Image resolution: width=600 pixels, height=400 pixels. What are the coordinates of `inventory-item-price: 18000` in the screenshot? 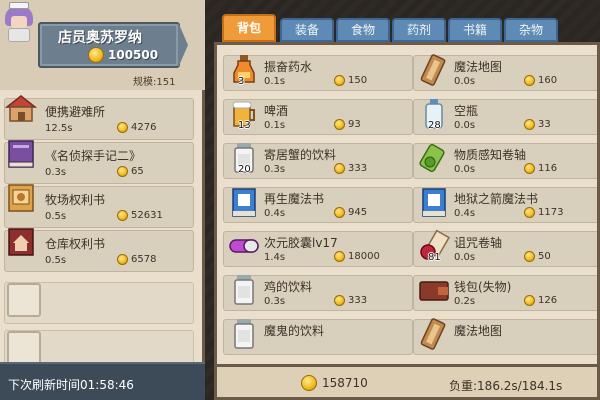 It's located at (357, 256).